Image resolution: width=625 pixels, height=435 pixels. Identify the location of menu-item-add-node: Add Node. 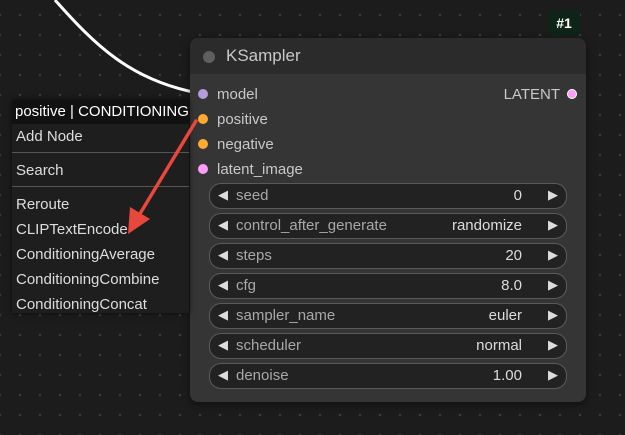
(100, 136).